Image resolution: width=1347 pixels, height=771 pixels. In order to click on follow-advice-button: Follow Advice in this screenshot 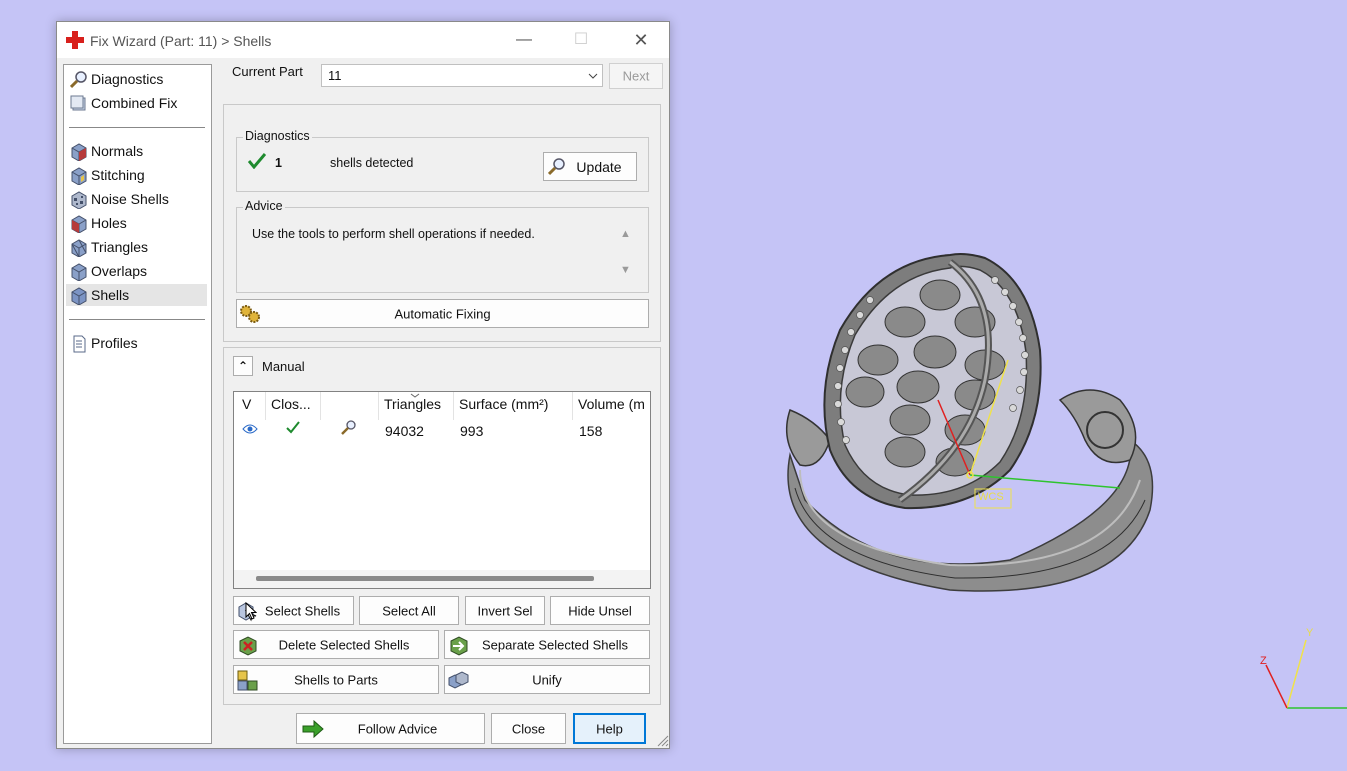, I will do `click(390, 728)`.